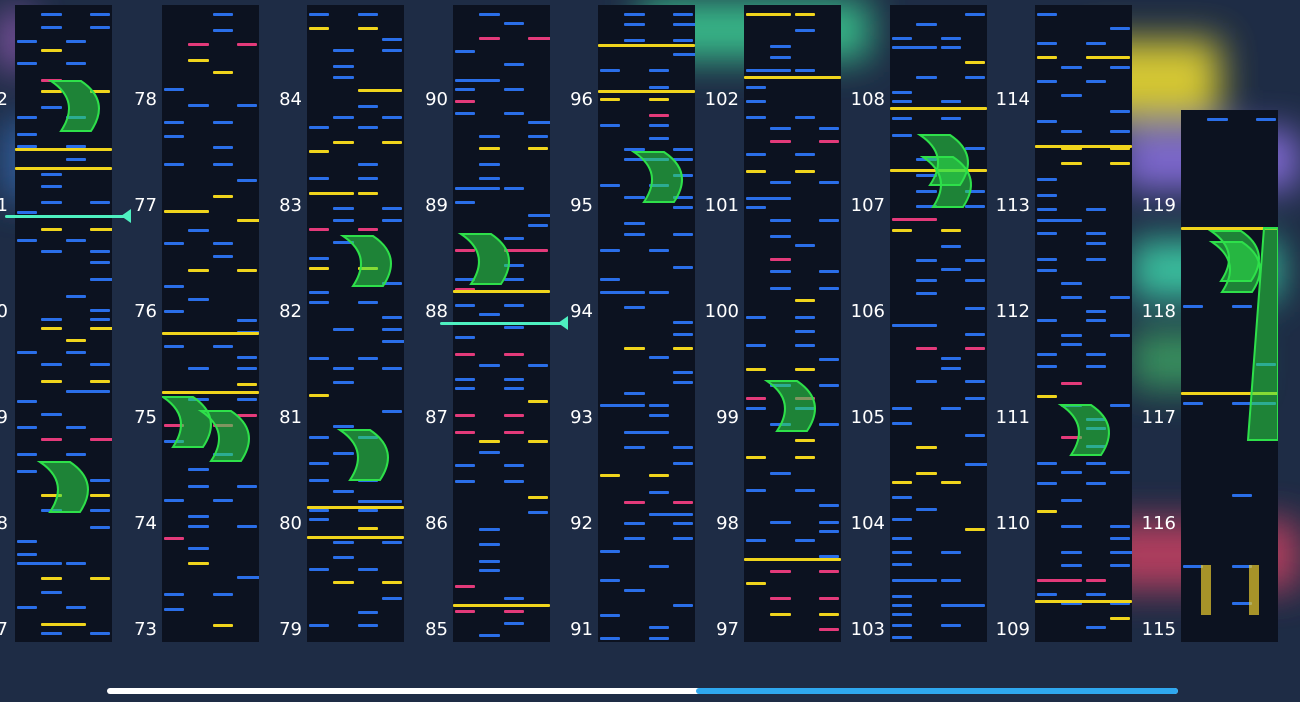 This screenshot has width=1300, height=702. I want to click on measure-number: 103, so click(867, 629).